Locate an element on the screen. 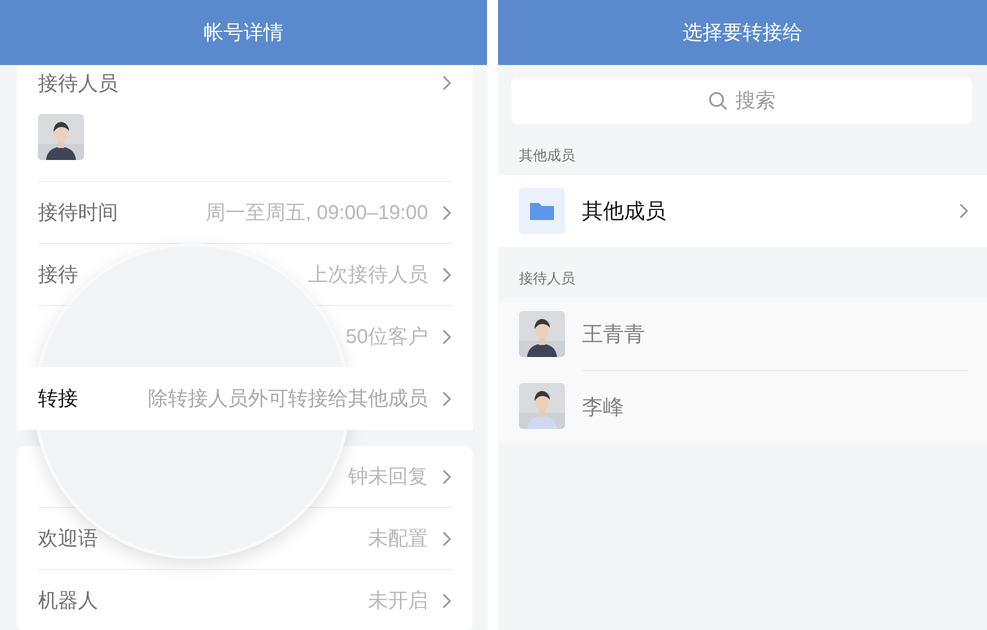 This screenshot has height=630, width=987. highlighted-row: 转接 除转接人员外可转接给其他成员 is located at coordinates (245, 398).